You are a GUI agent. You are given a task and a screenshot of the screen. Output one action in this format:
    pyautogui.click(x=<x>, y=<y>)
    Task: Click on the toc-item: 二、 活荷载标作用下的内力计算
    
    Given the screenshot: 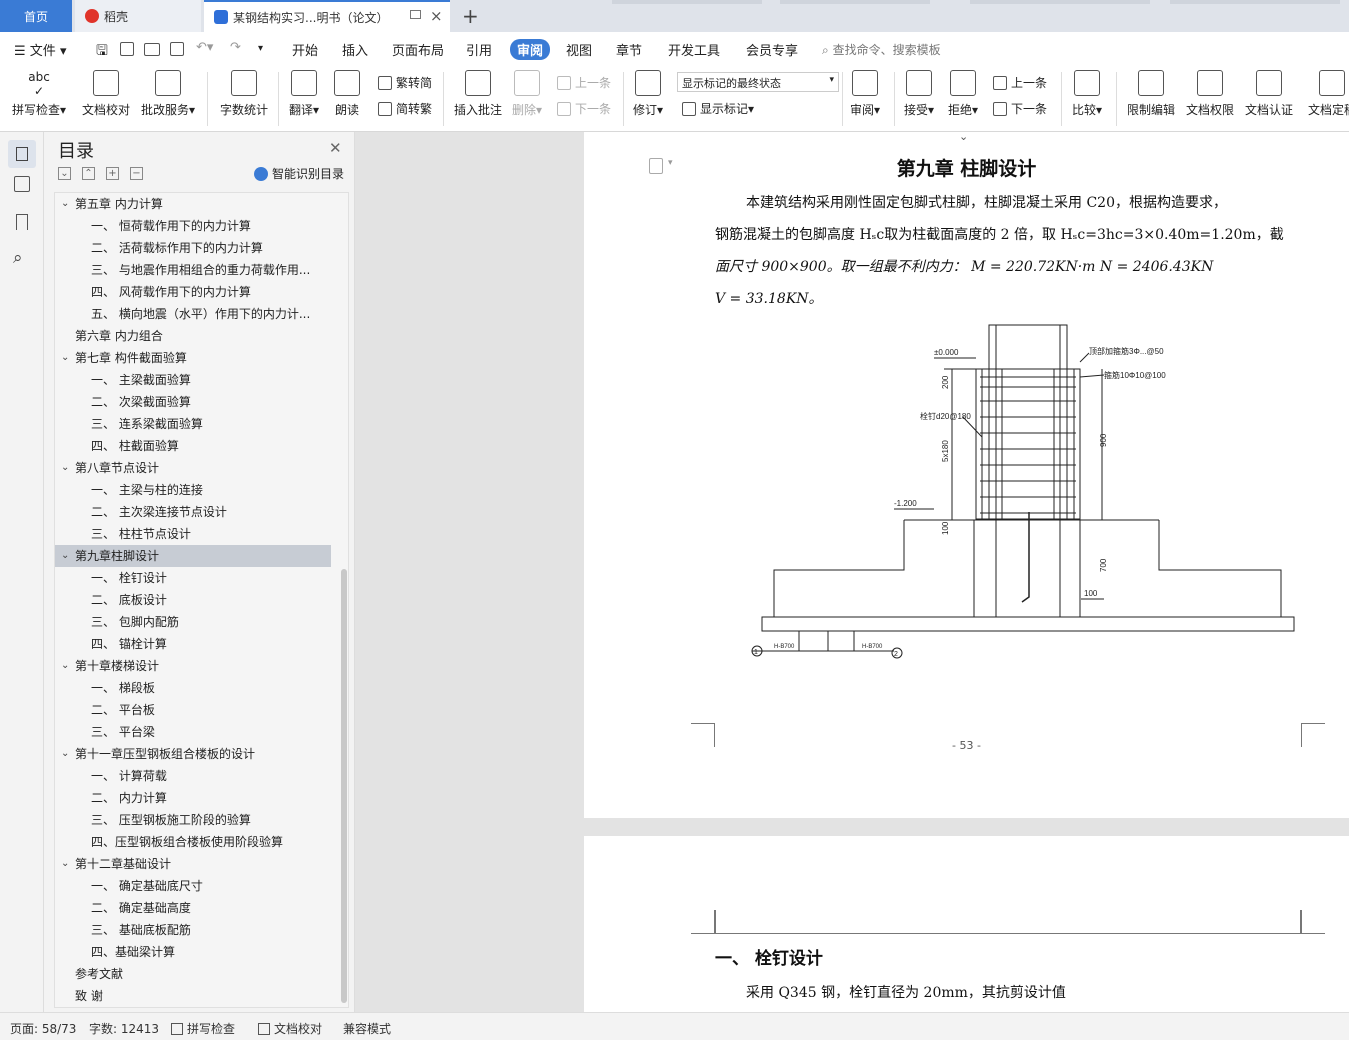 What is the action you would take?
    pyautogui.click(x=193, y=248)
    